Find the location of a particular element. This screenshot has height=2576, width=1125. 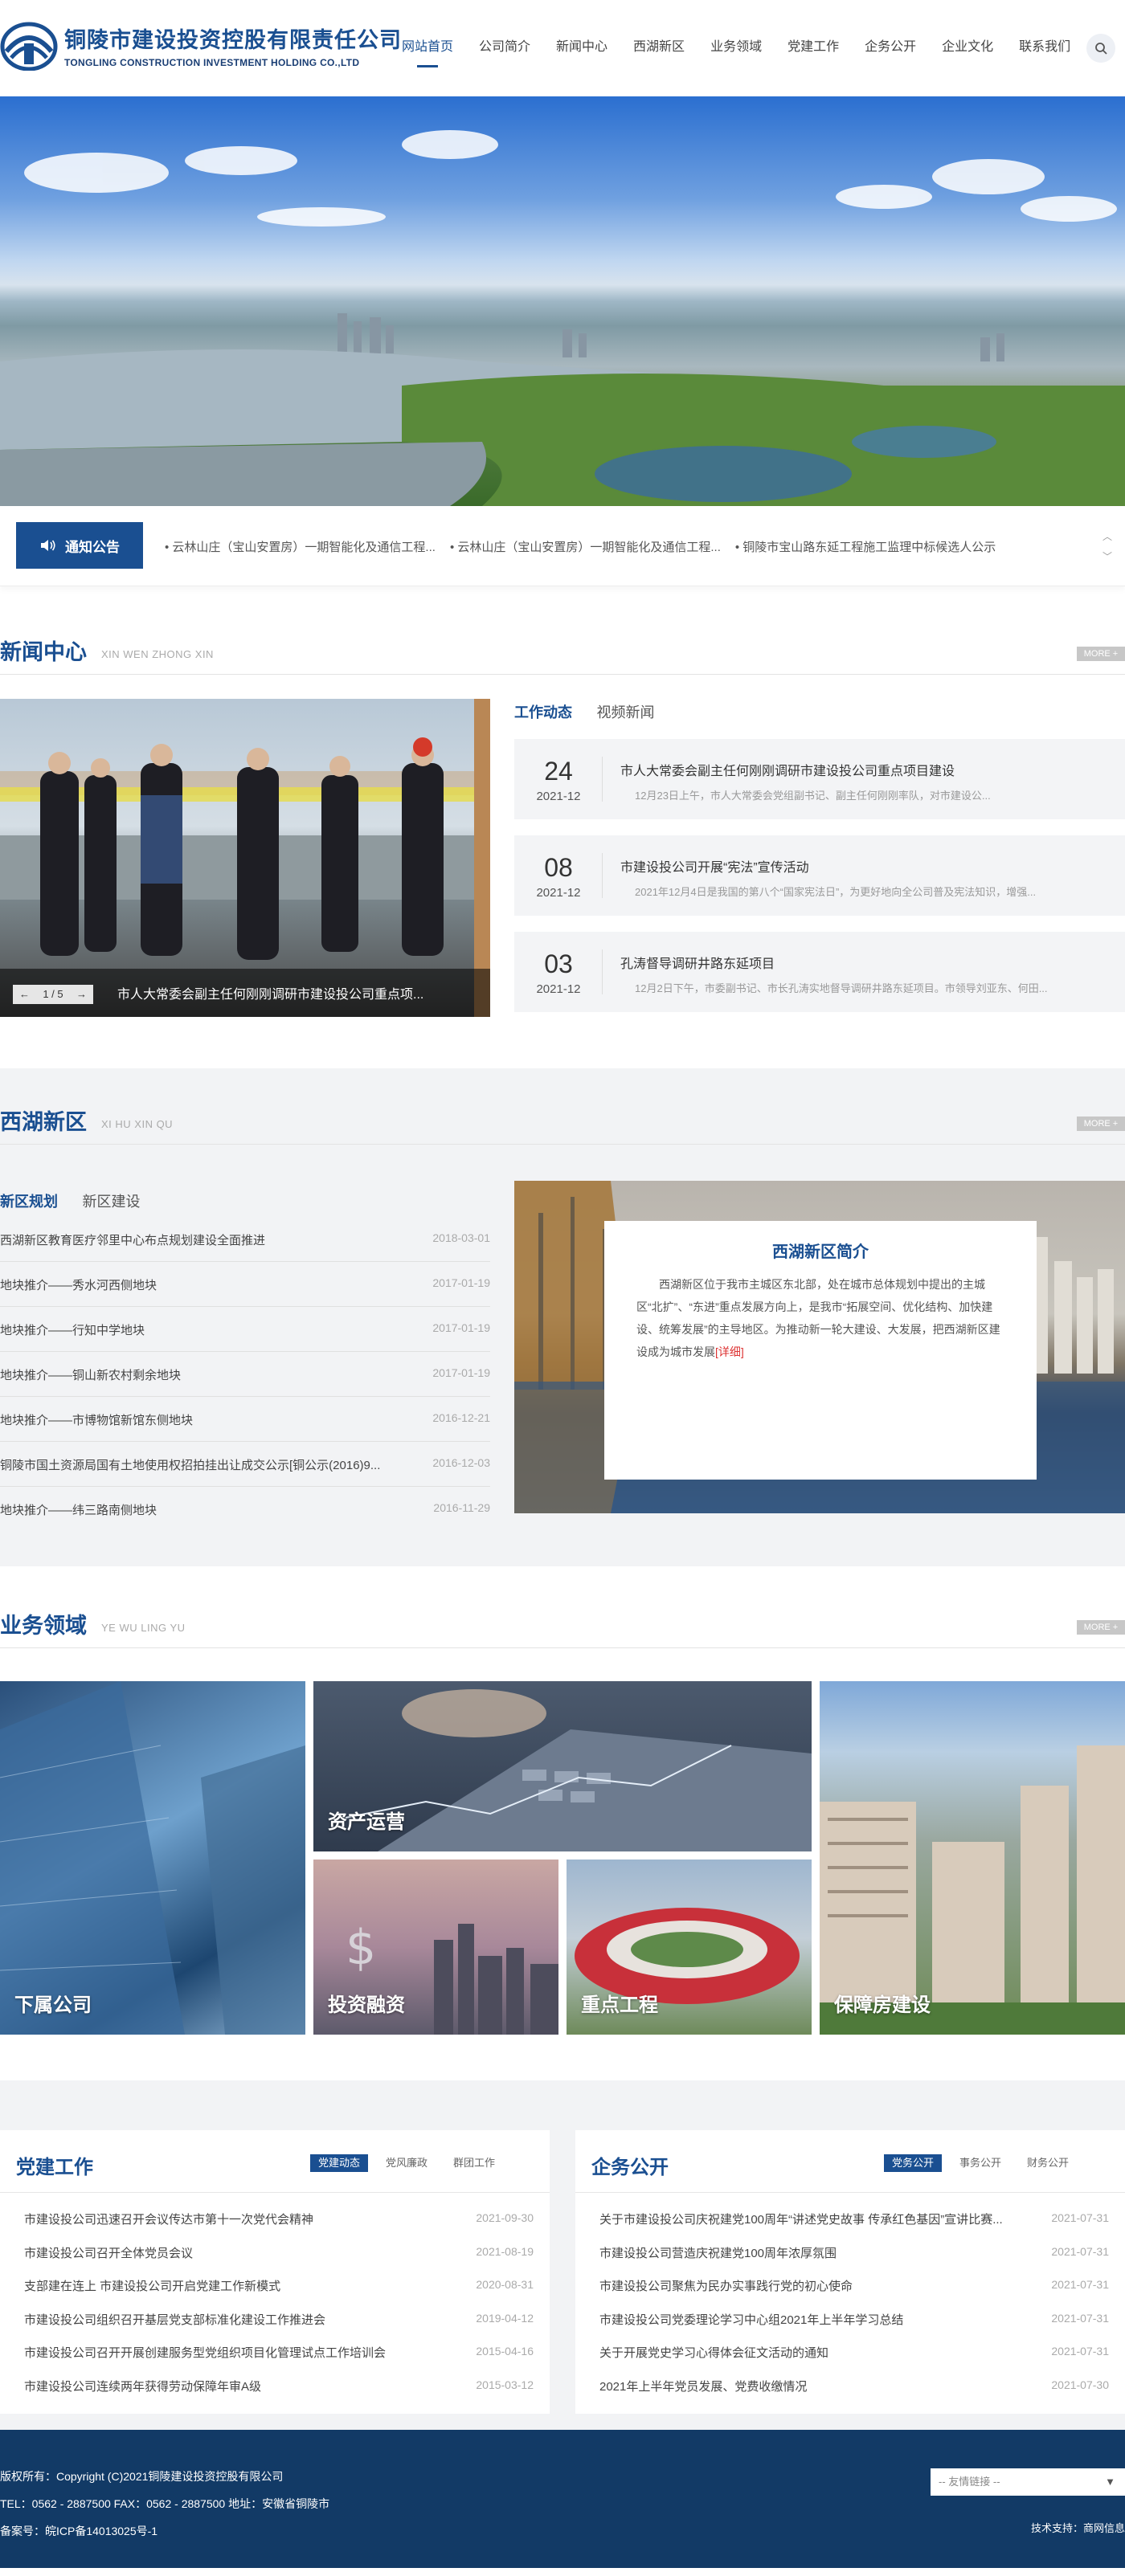

list-item: 支部建在连上 市建设投公司开启党建工作新模式 2020-08-31 is located at coordinates (275, 2284).